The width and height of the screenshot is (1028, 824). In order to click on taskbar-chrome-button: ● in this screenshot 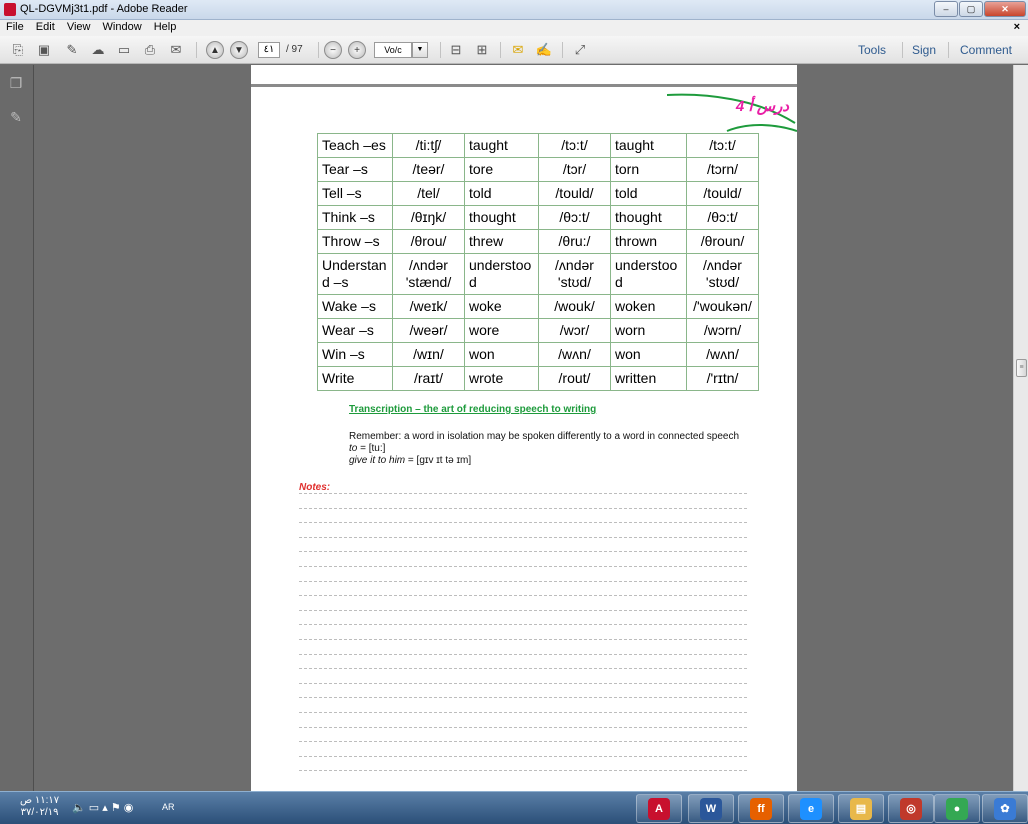, I will do `click(957, 808)`.